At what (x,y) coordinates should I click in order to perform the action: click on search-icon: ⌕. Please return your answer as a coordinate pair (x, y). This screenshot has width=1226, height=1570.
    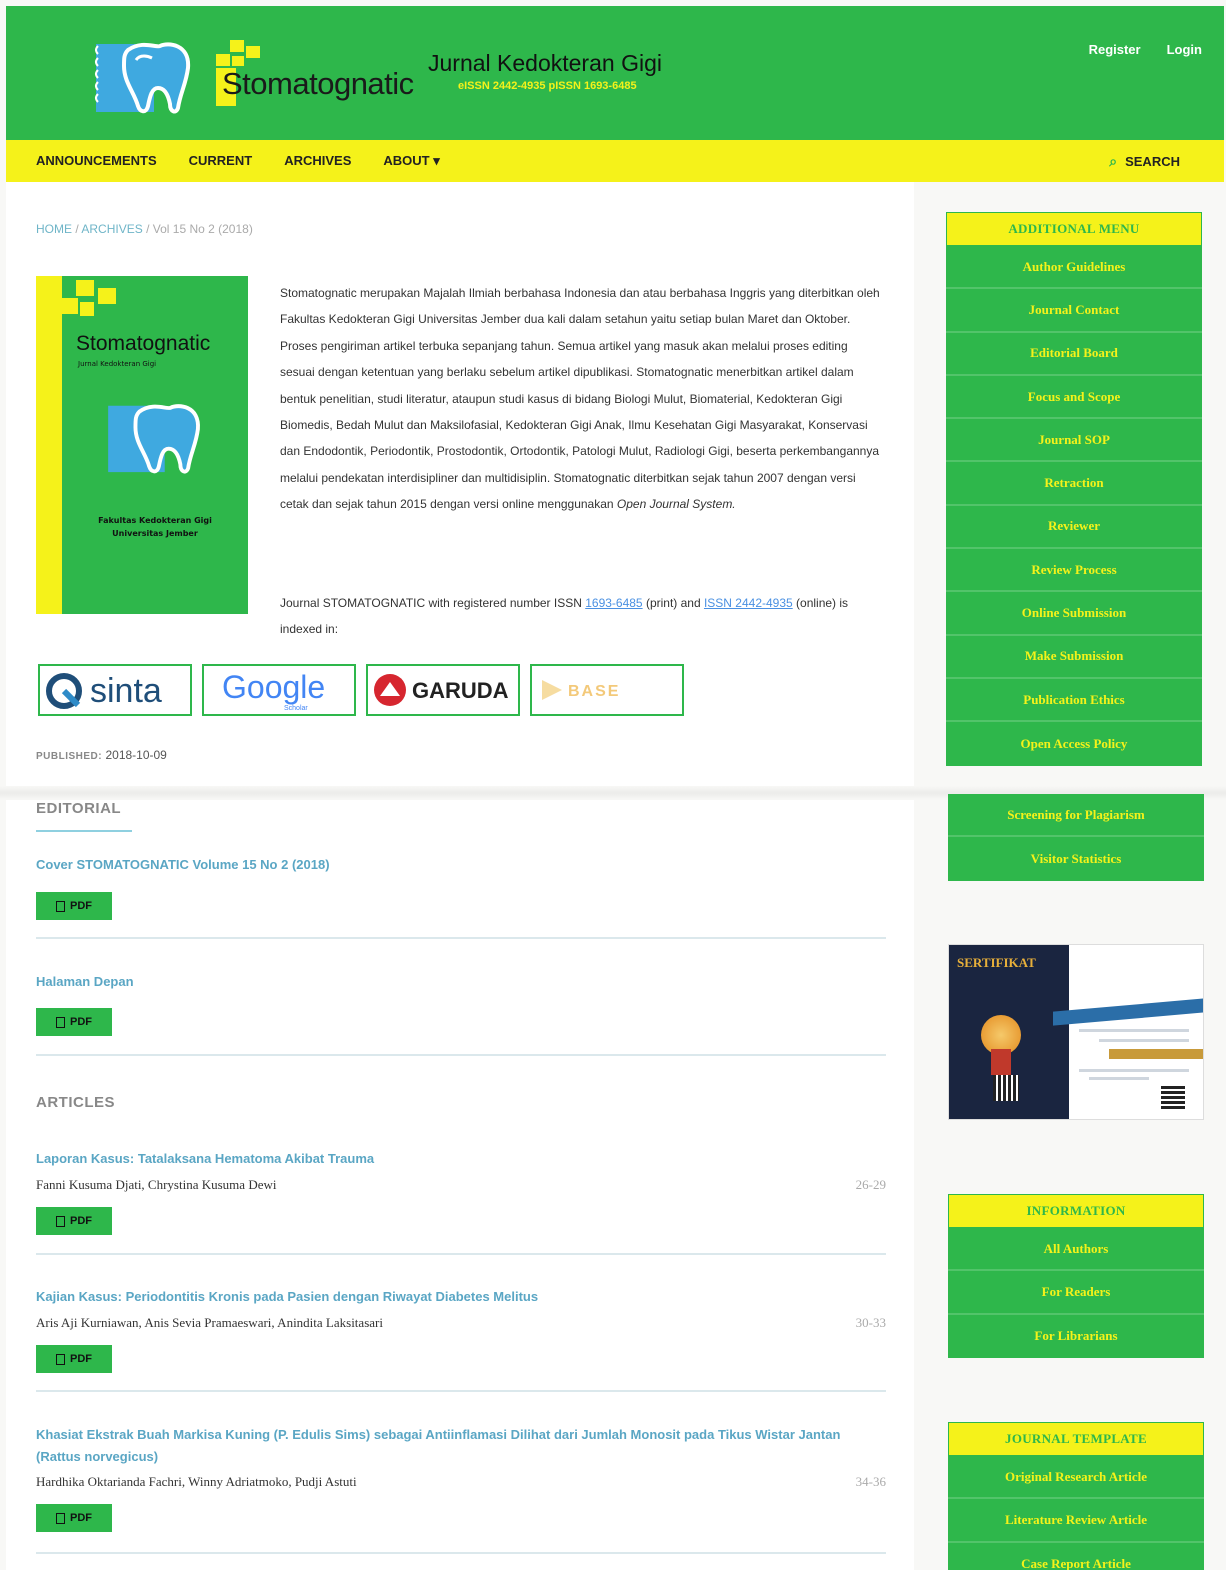
    Looking at the image, I should click on (1113, 161).